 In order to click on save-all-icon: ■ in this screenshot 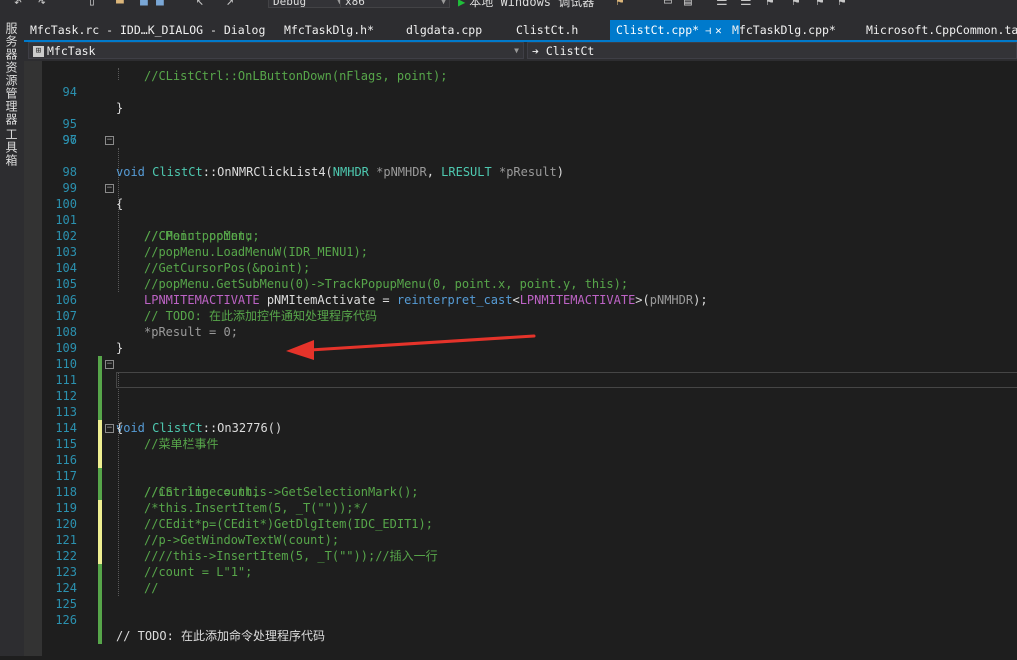, I will do `click(160, 4)`.